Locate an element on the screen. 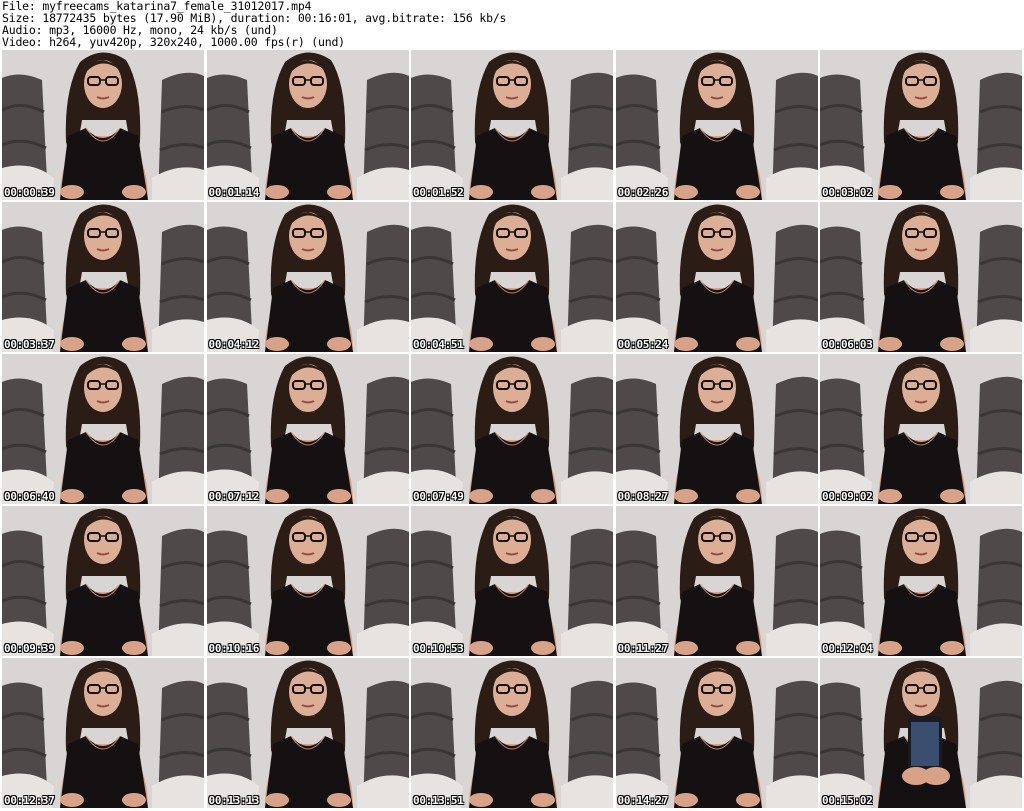 This screenshot has width=1024, height=811. video-thumbnail: 00:10:16 is located at coordinates (307, 581).